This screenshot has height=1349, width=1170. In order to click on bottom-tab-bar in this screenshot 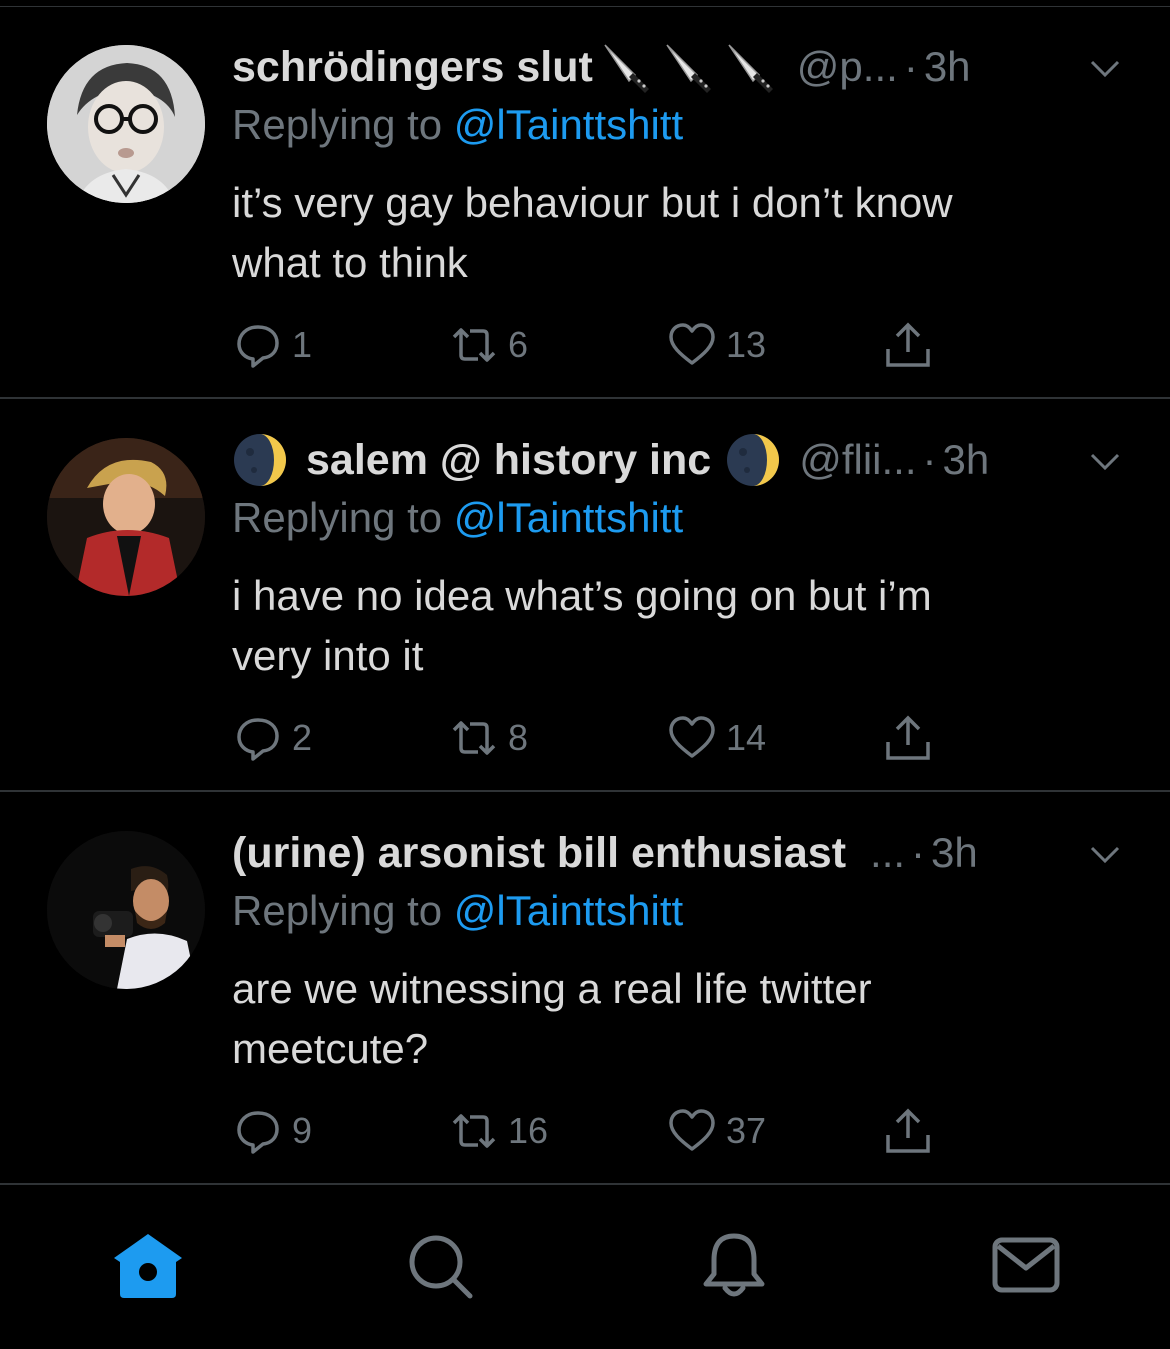, I will do `click(585, 1267)`.